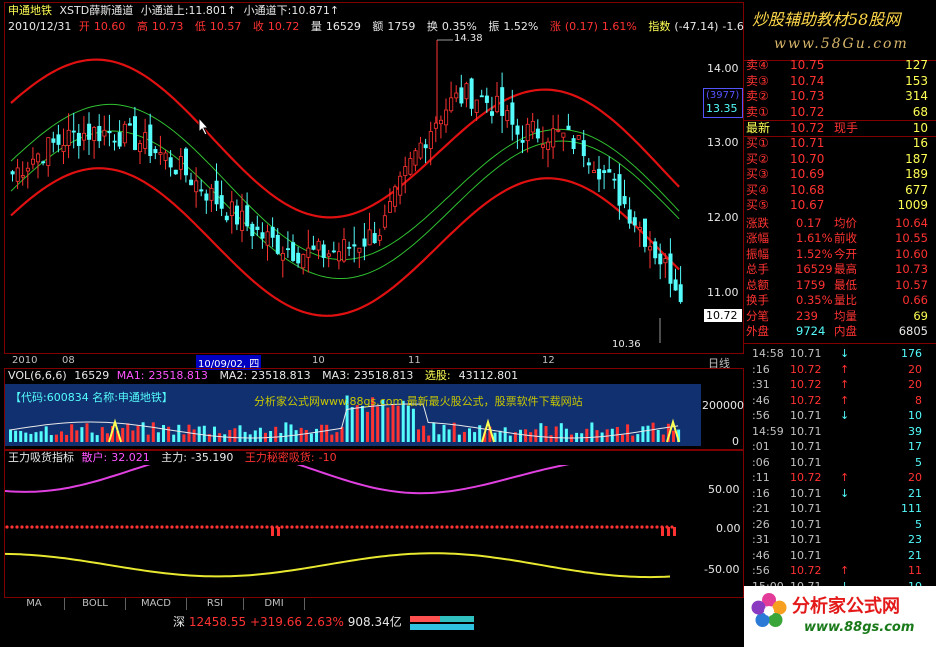  I want to click on retail-label: 散户:, so click(94, 457).